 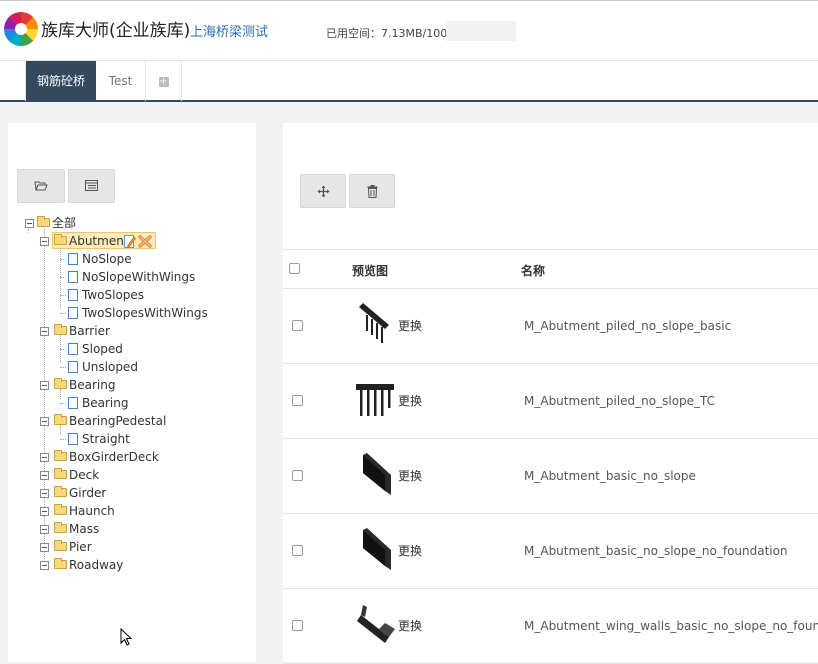 What do you see at coordinates (113, 295) in the screenshot?
I see `tree-label: TwoSlopes` at bounding box center [113, 295].